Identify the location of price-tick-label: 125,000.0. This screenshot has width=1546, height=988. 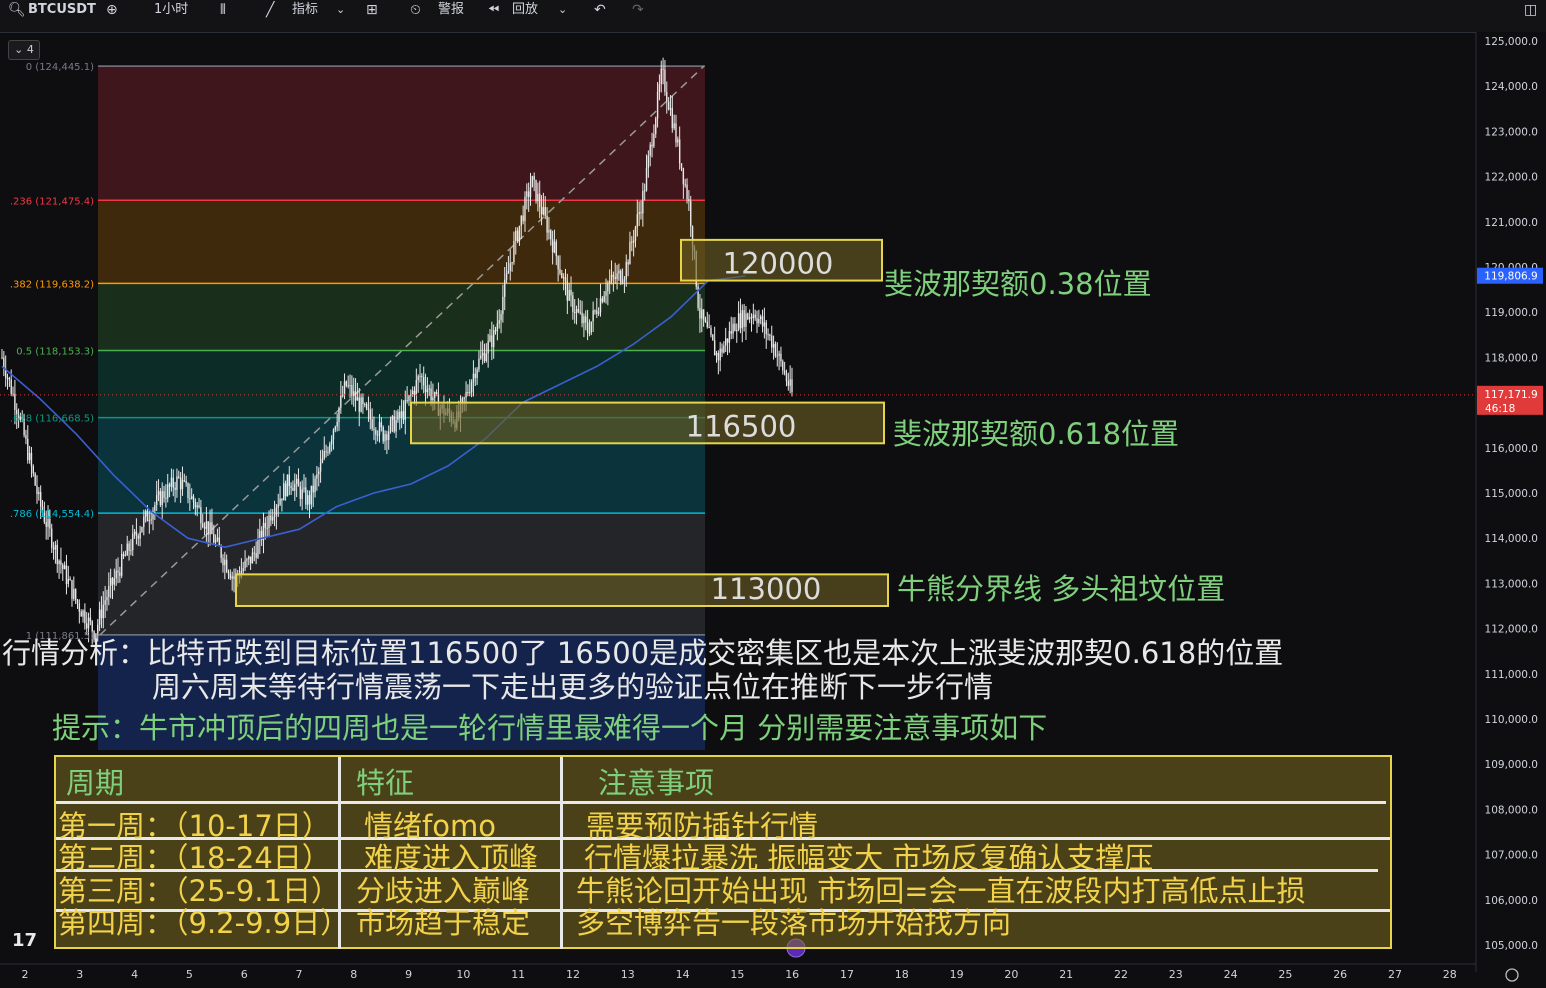
(1511, 42).